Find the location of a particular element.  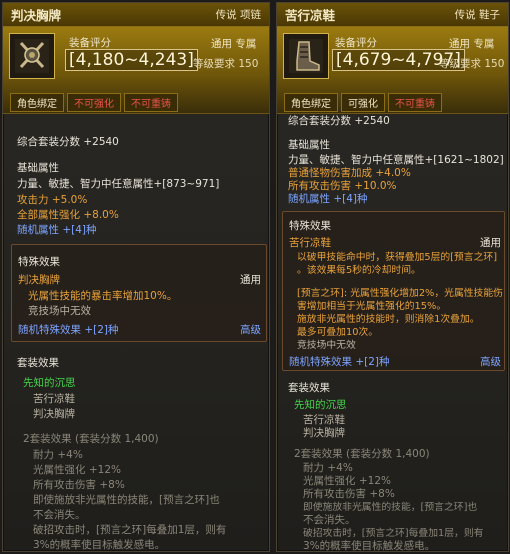

special-effect-line: 施放非光属性的技能时，则消除1次叠加。 is located at coordinates (388, 319).